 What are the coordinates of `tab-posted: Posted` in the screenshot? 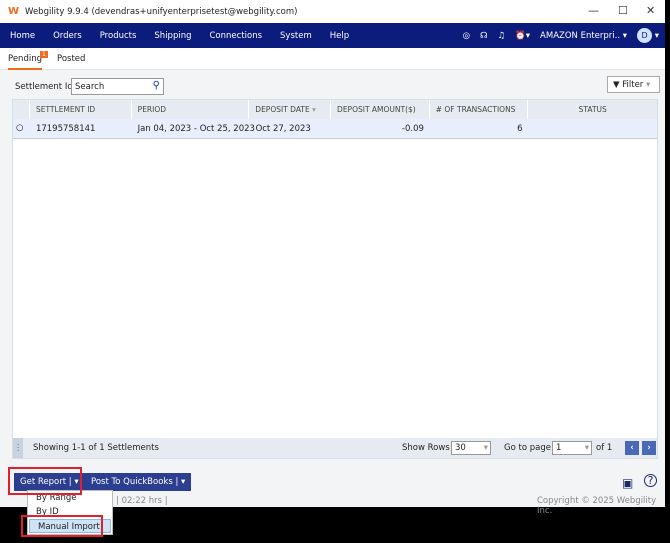 It's located at (71, 59).